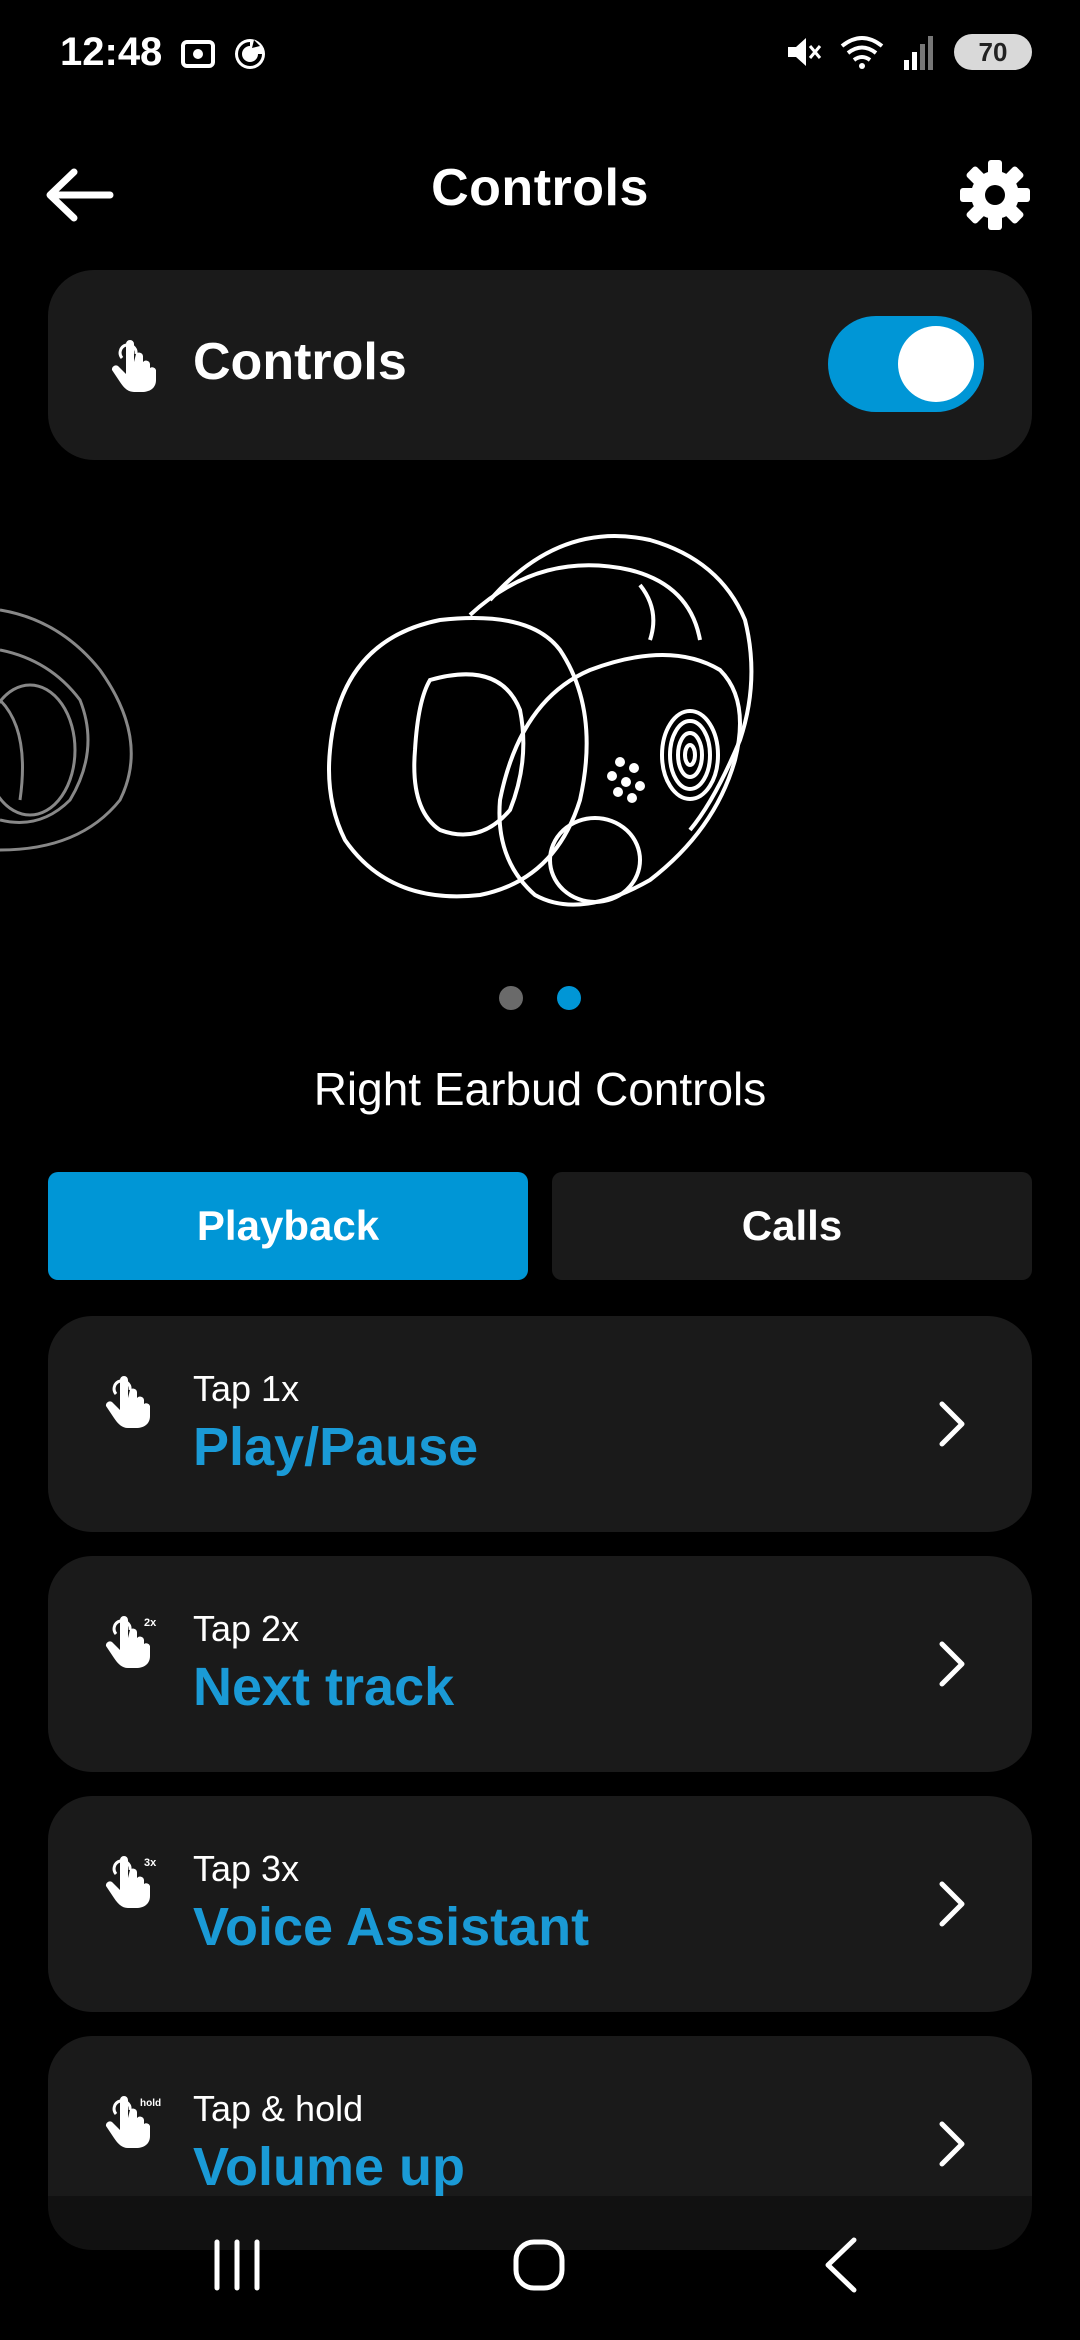 The height and width of the screenshot is (2340, 1080). Describe the element at coordinates (131, 1642) in the screenshot. I see `hand-double-tap-icon: 2x` at that location.